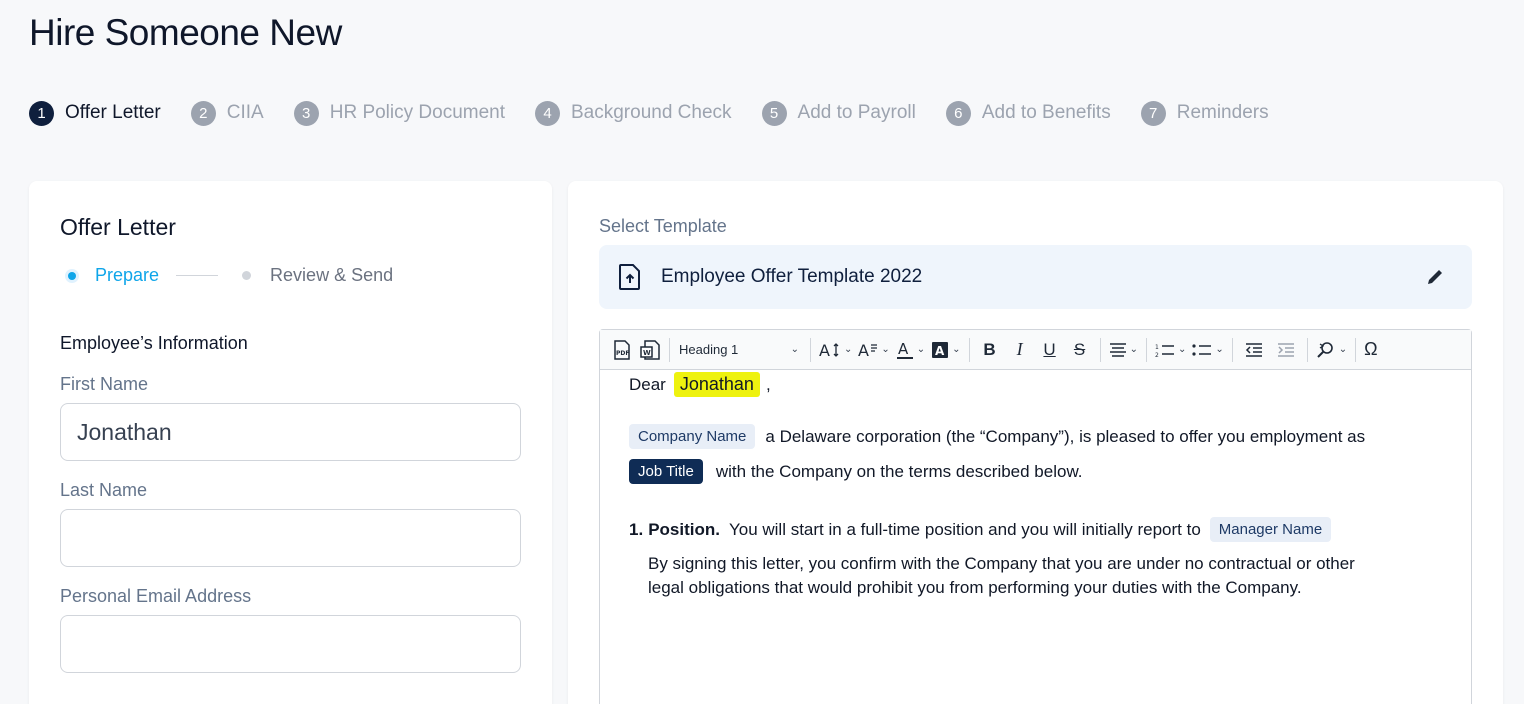 This screenshot has height=704, width=1524. I want to click on font-color-icon: A ⌄, so click(910, 350).